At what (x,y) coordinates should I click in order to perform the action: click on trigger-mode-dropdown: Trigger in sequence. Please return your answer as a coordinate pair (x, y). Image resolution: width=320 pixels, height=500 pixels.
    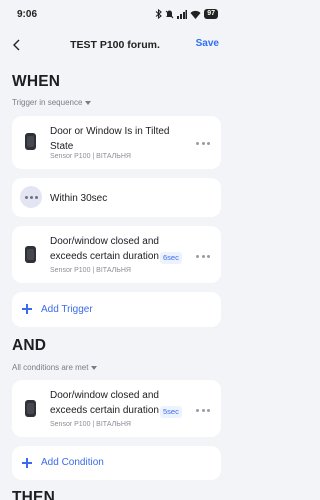
    Looking at the image, I should click on (52, 102).